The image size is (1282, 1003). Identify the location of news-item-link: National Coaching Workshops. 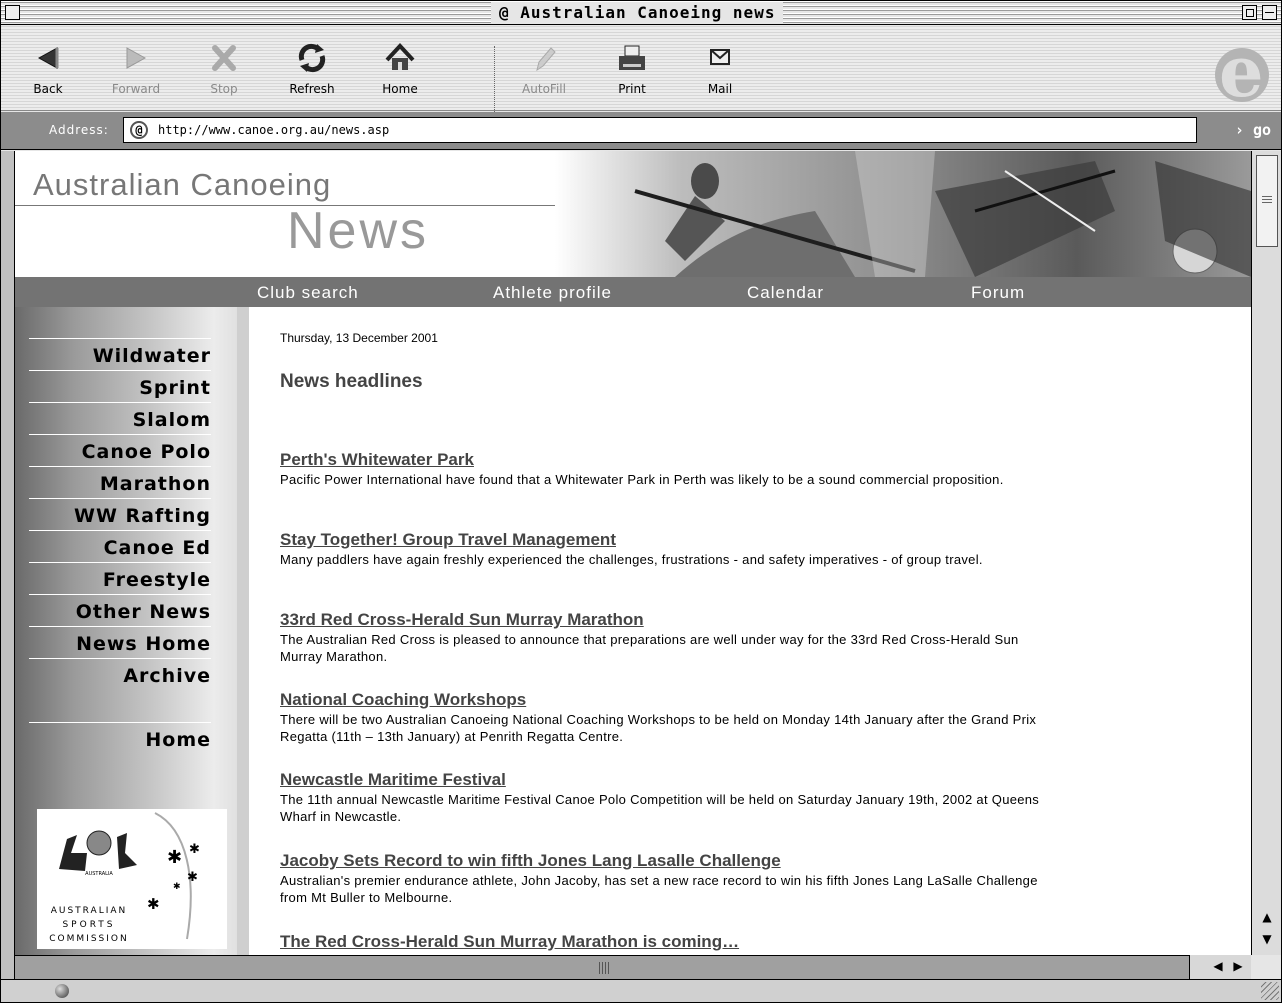
(660, 700).